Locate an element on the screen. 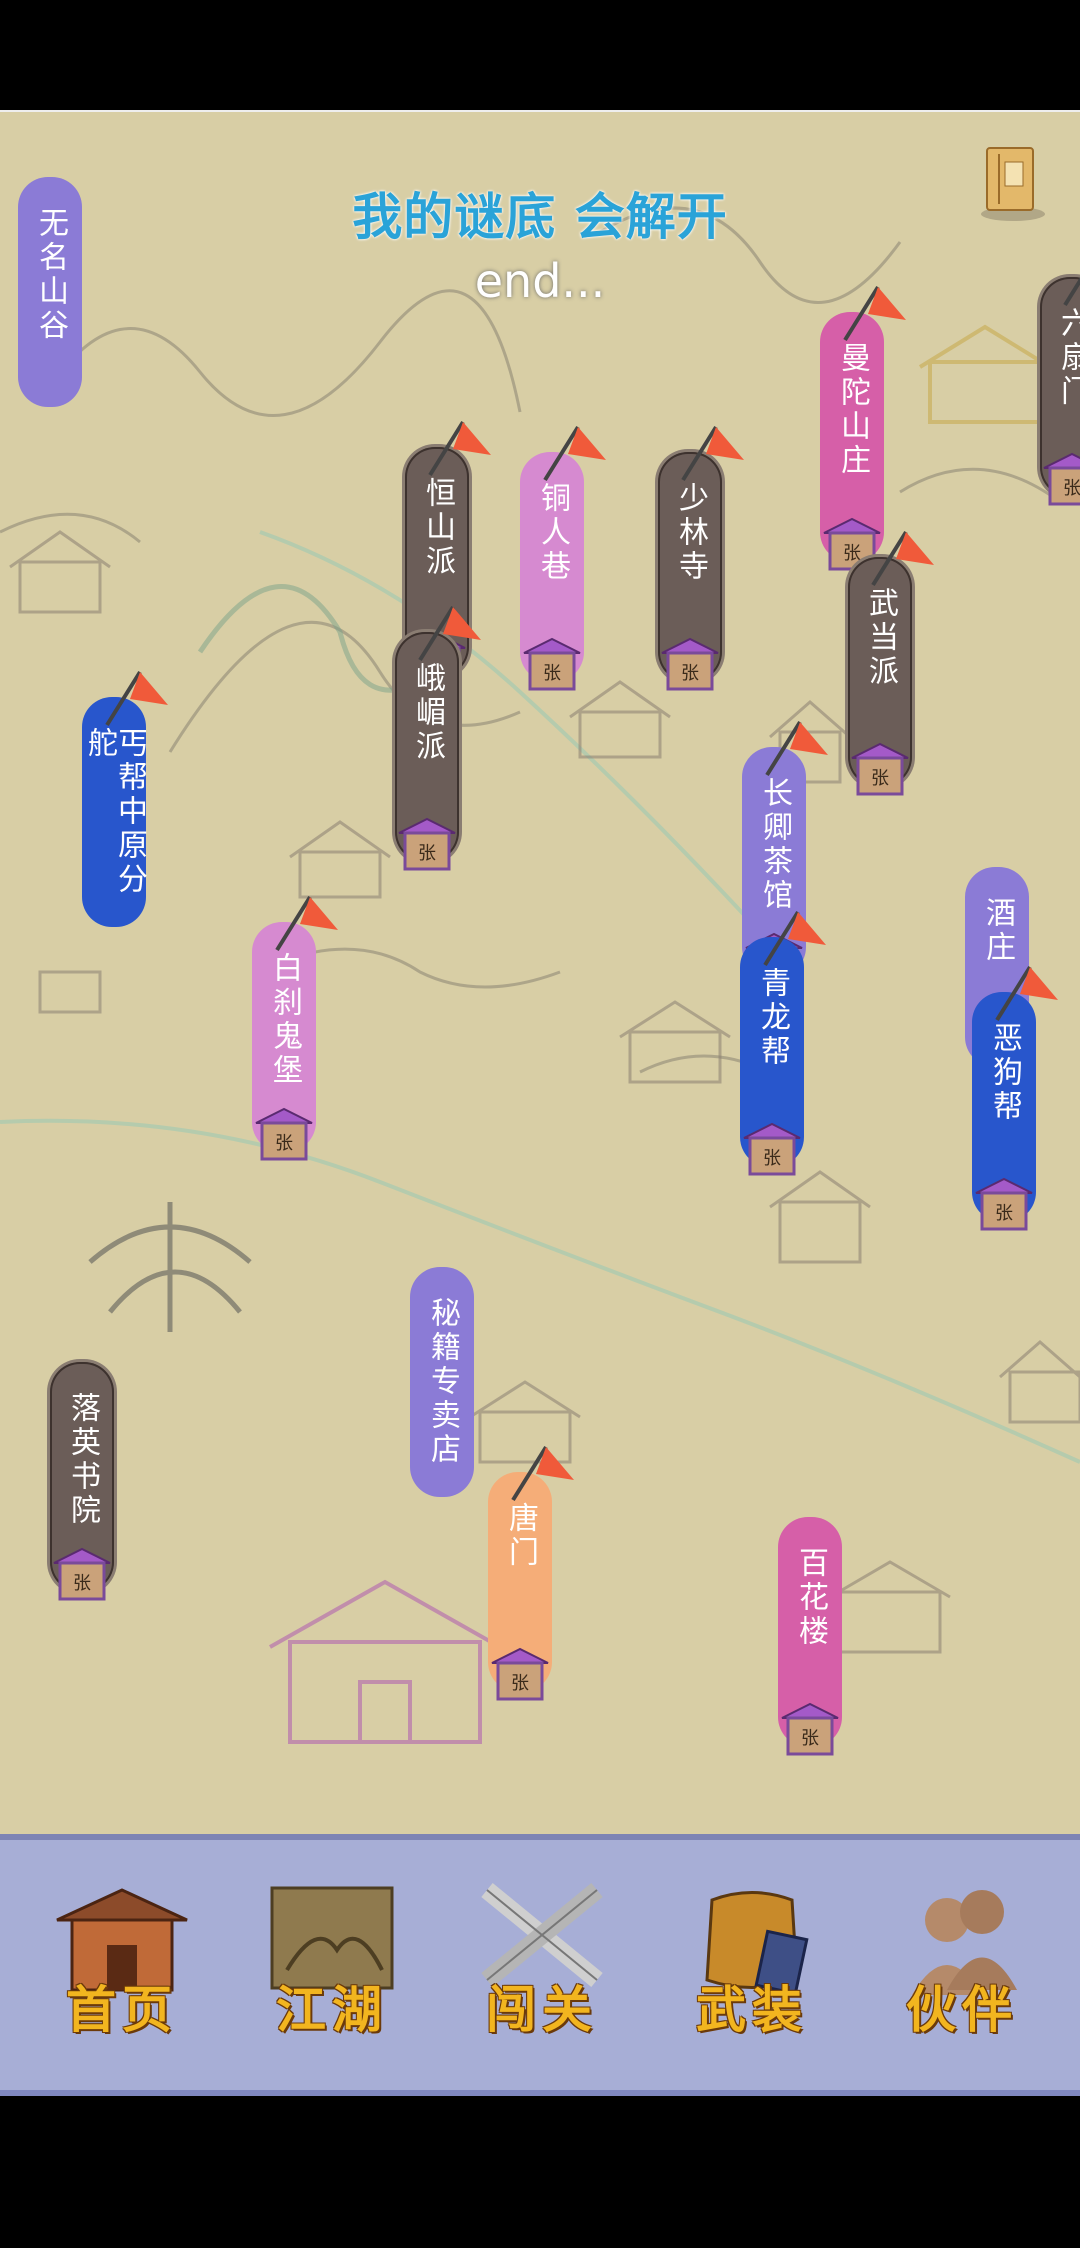 This screenshot has height=2248, width=1080. nav-wuzhuang: 武装 is located at coordinates (752, 1970).